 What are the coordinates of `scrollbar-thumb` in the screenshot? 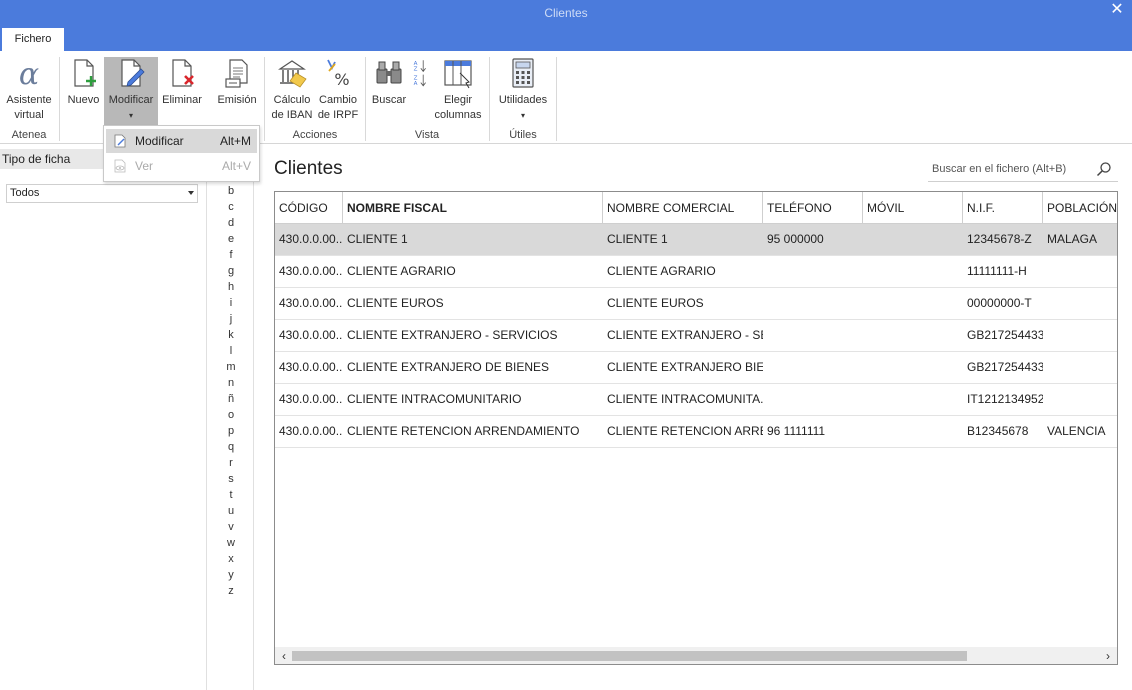 It's located at (629, 656).